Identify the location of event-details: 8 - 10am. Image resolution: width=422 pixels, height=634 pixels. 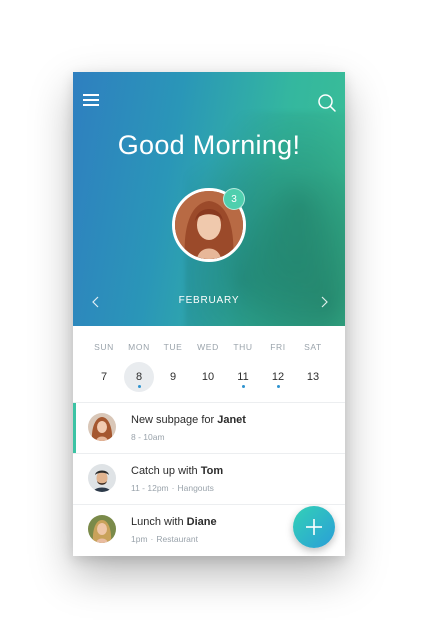
(148, 437).